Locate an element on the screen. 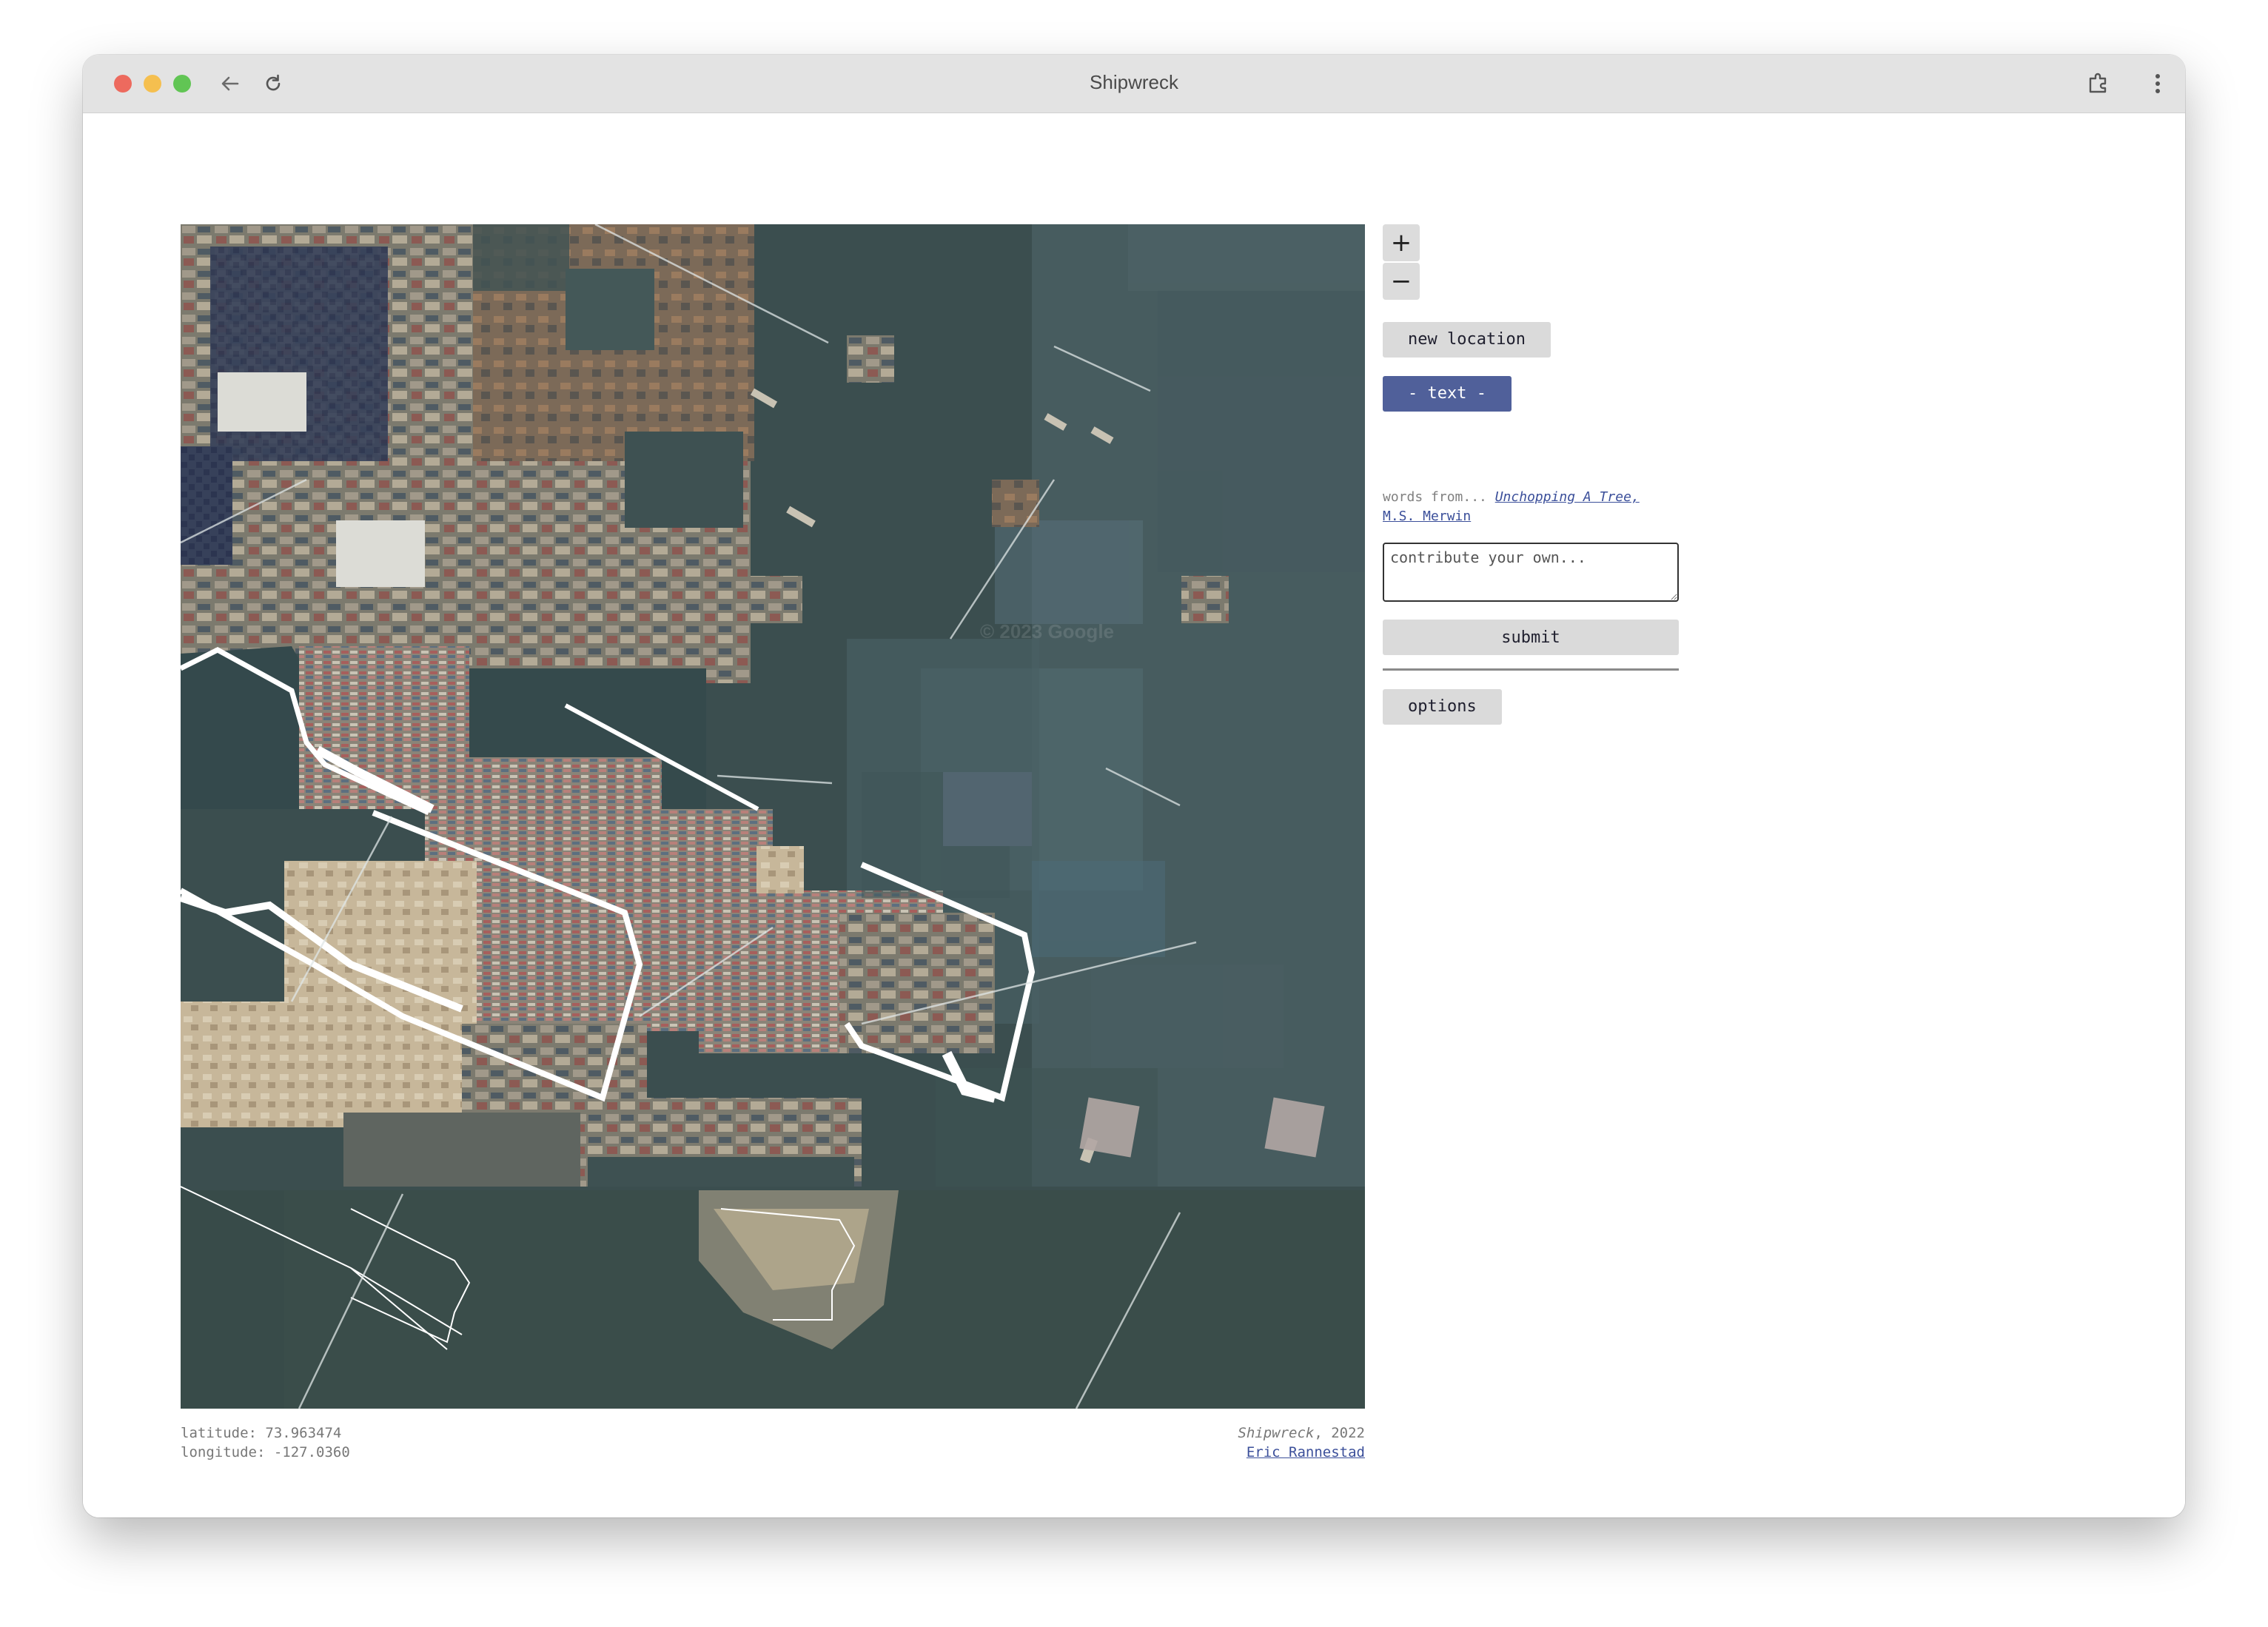 This screenshot has width=2268, height=1627. artist-link: Eric Rannestad is located at coordinates (1306, 1452).